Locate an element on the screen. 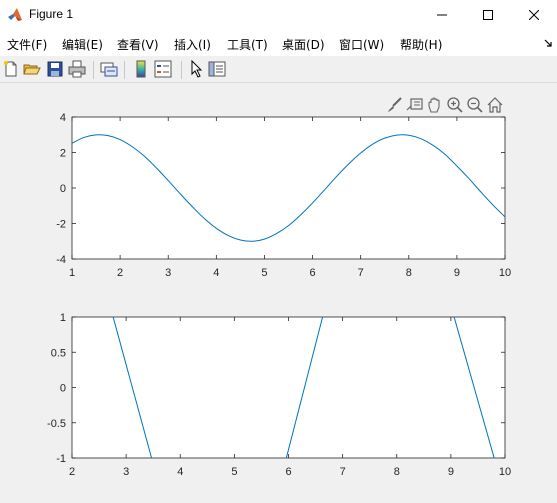 Image resolution: width=557 pixels, height=503 pixels. y-tick-label: -2 is located at coordinates (61, 225).